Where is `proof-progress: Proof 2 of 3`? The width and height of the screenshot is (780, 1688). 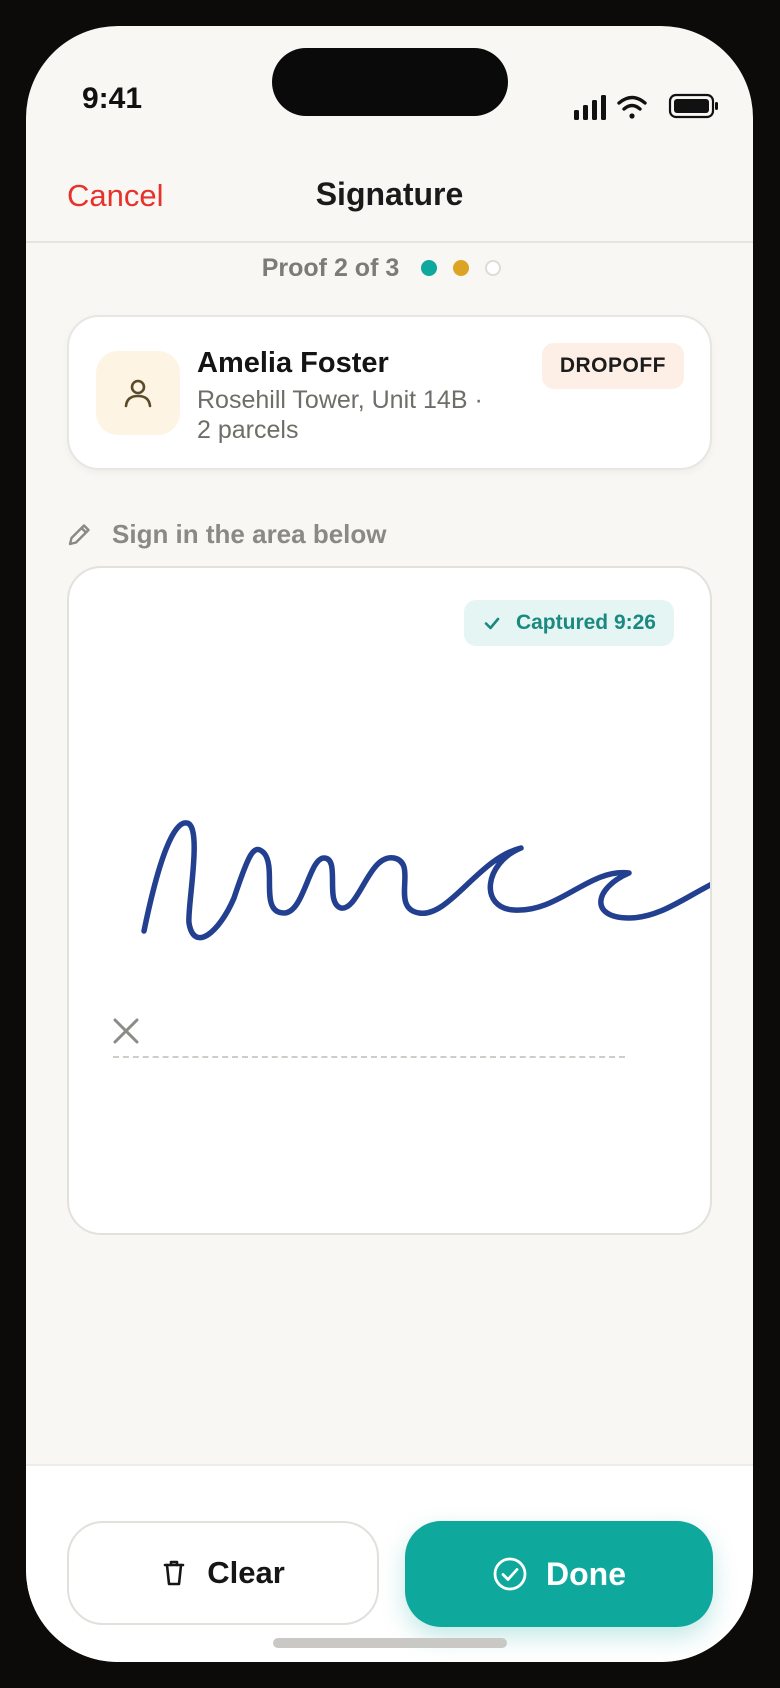 proof-progress: Proof 2 of 3 is located at coordinates (389, 268).